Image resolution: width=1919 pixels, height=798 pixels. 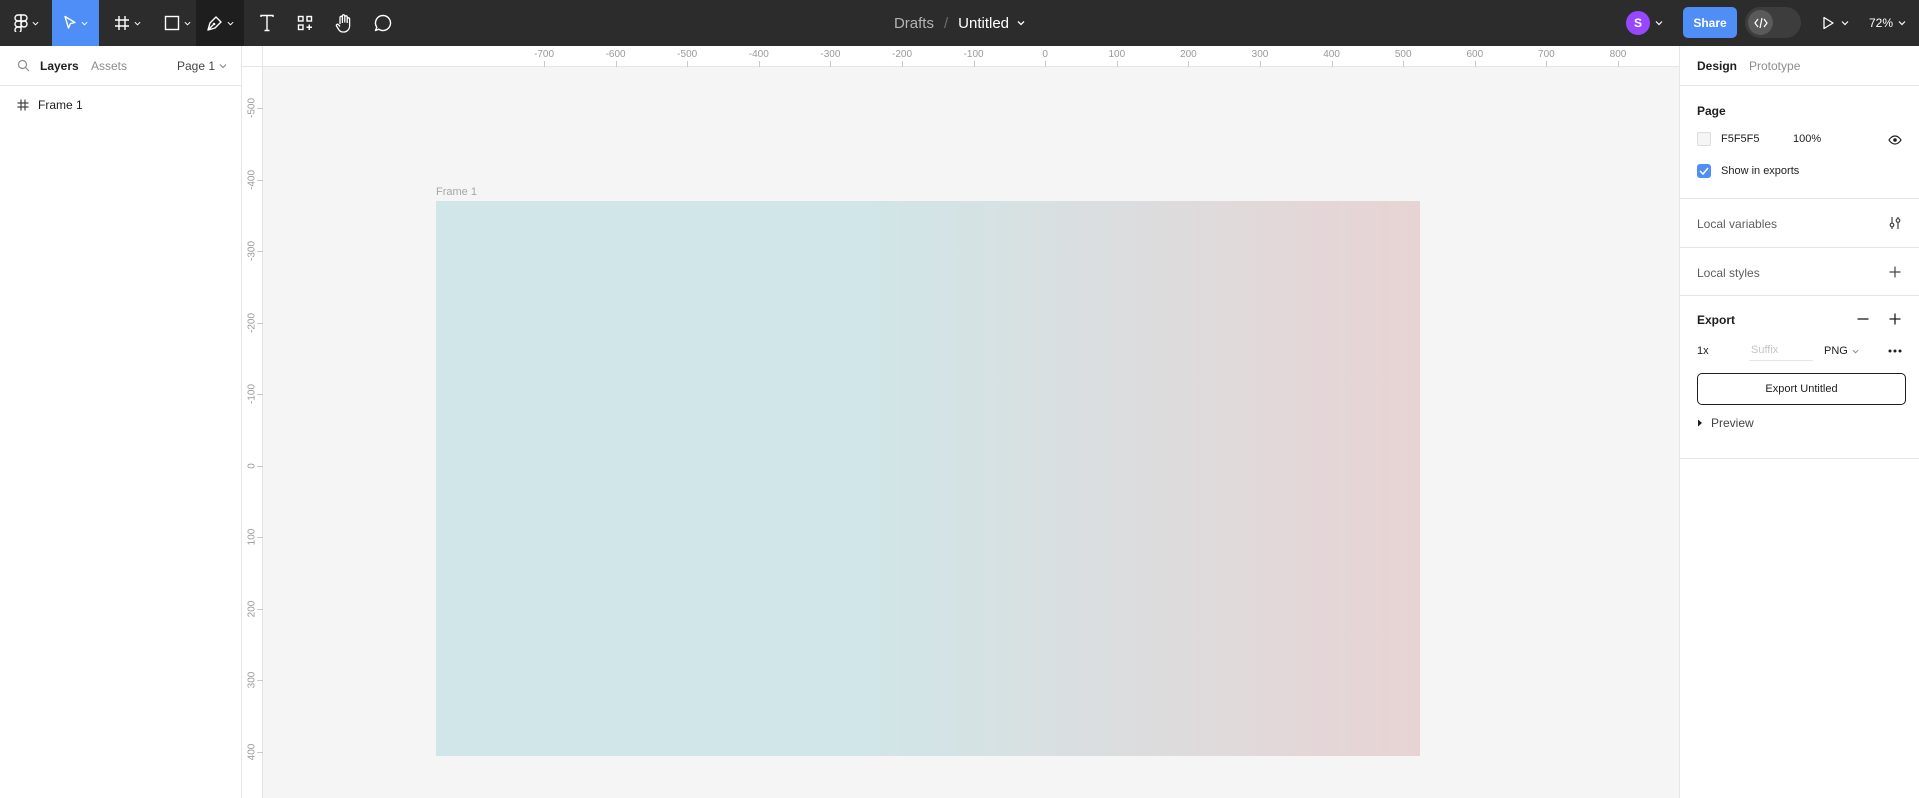 I want to click on remove-export-button, so click(x=1863, y=319).